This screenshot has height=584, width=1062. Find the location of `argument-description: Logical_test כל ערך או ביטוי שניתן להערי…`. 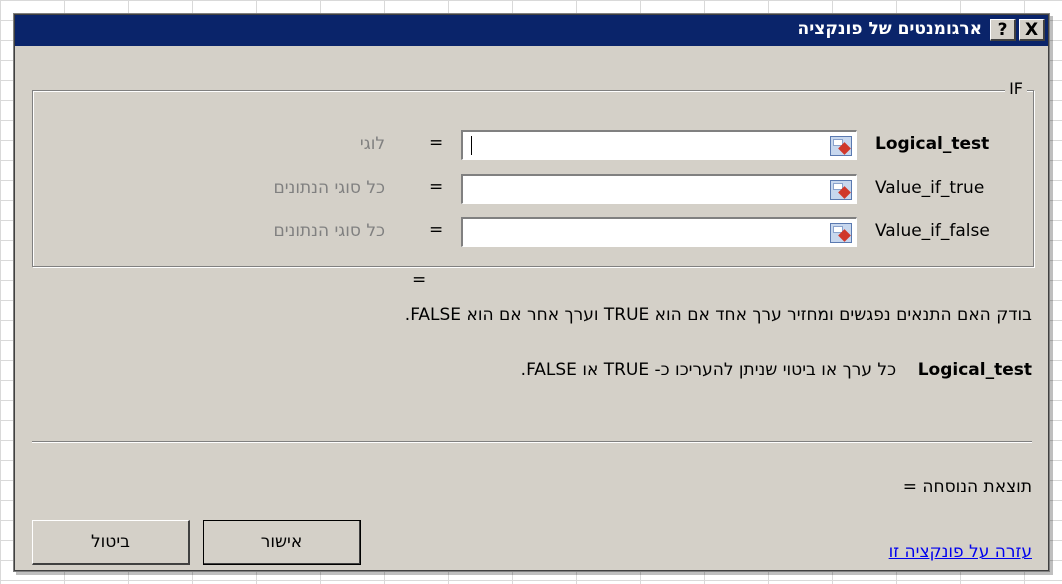

argument-description: Logical_test כל ערך או ביטוי שניתן להערי… is located at coordinates (537, 370).